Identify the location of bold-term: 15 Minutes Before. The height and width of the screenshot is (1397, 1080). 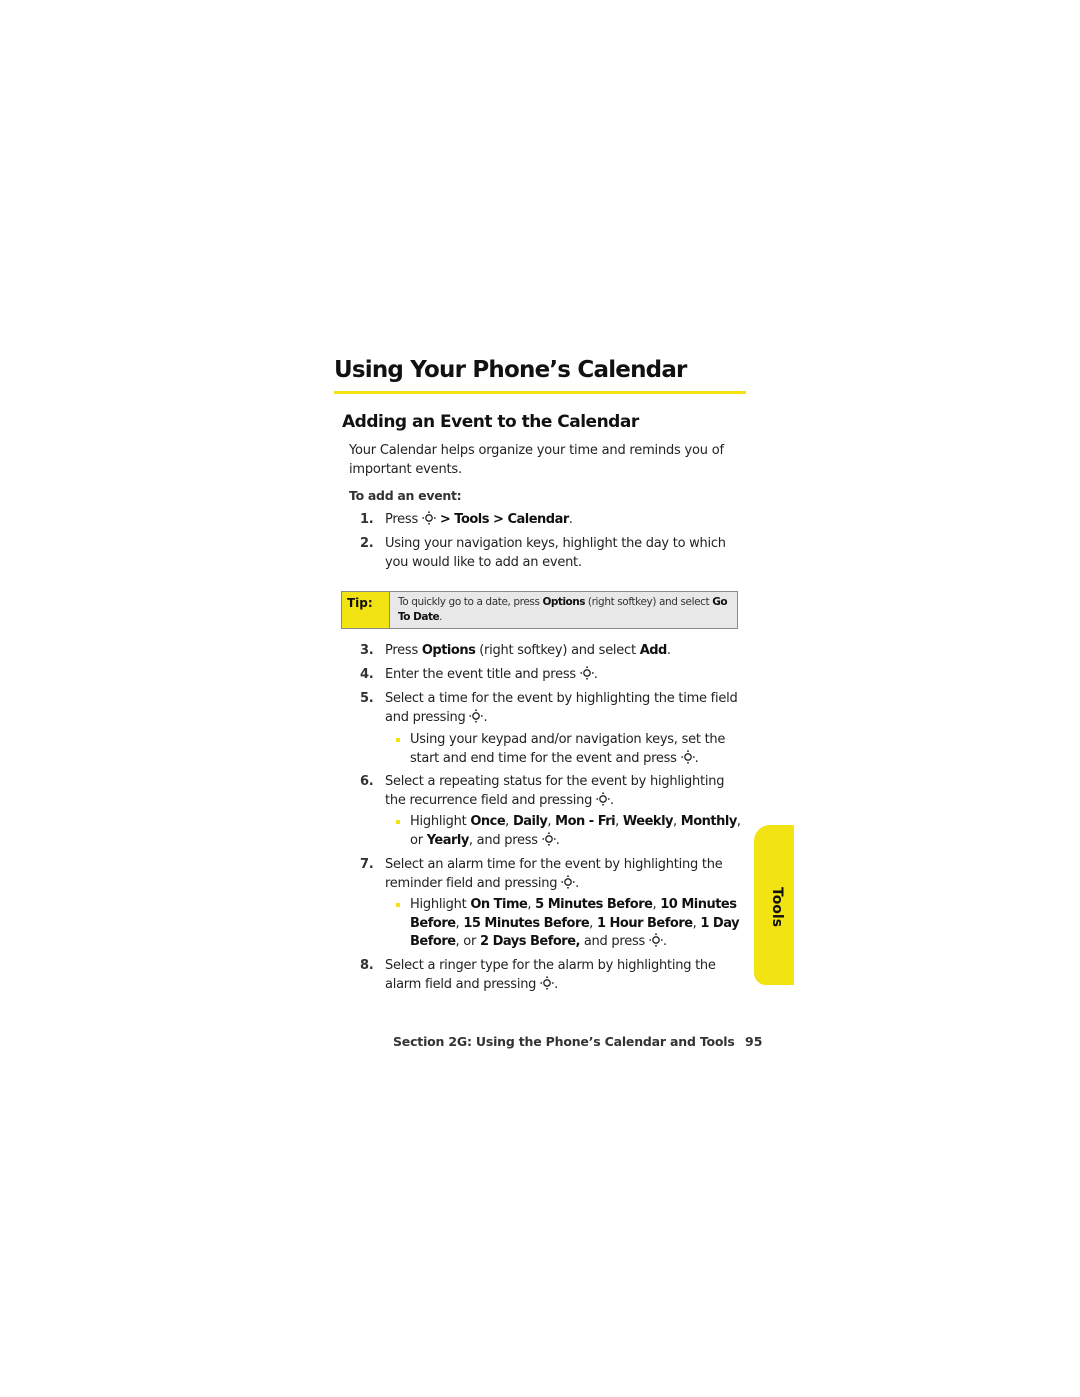
(526, 923).